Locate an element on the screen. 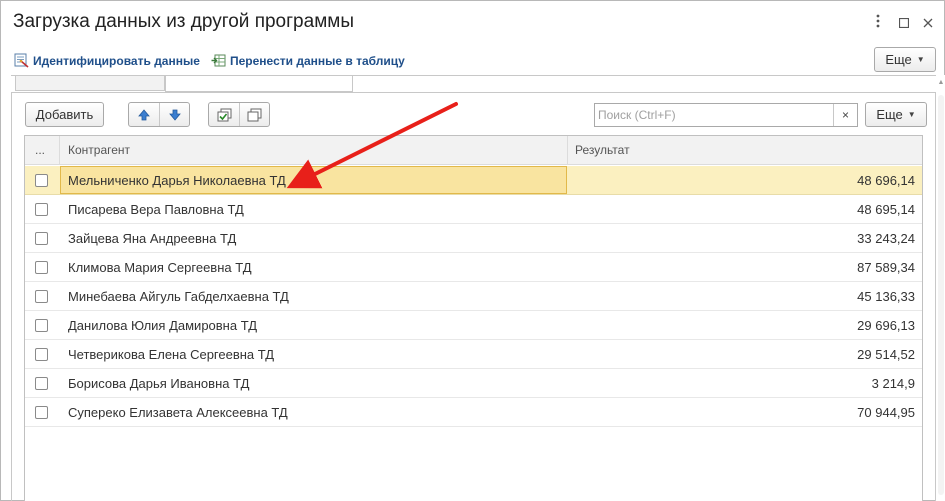  scrollbar-thumb is located at coordinates (941, 295).